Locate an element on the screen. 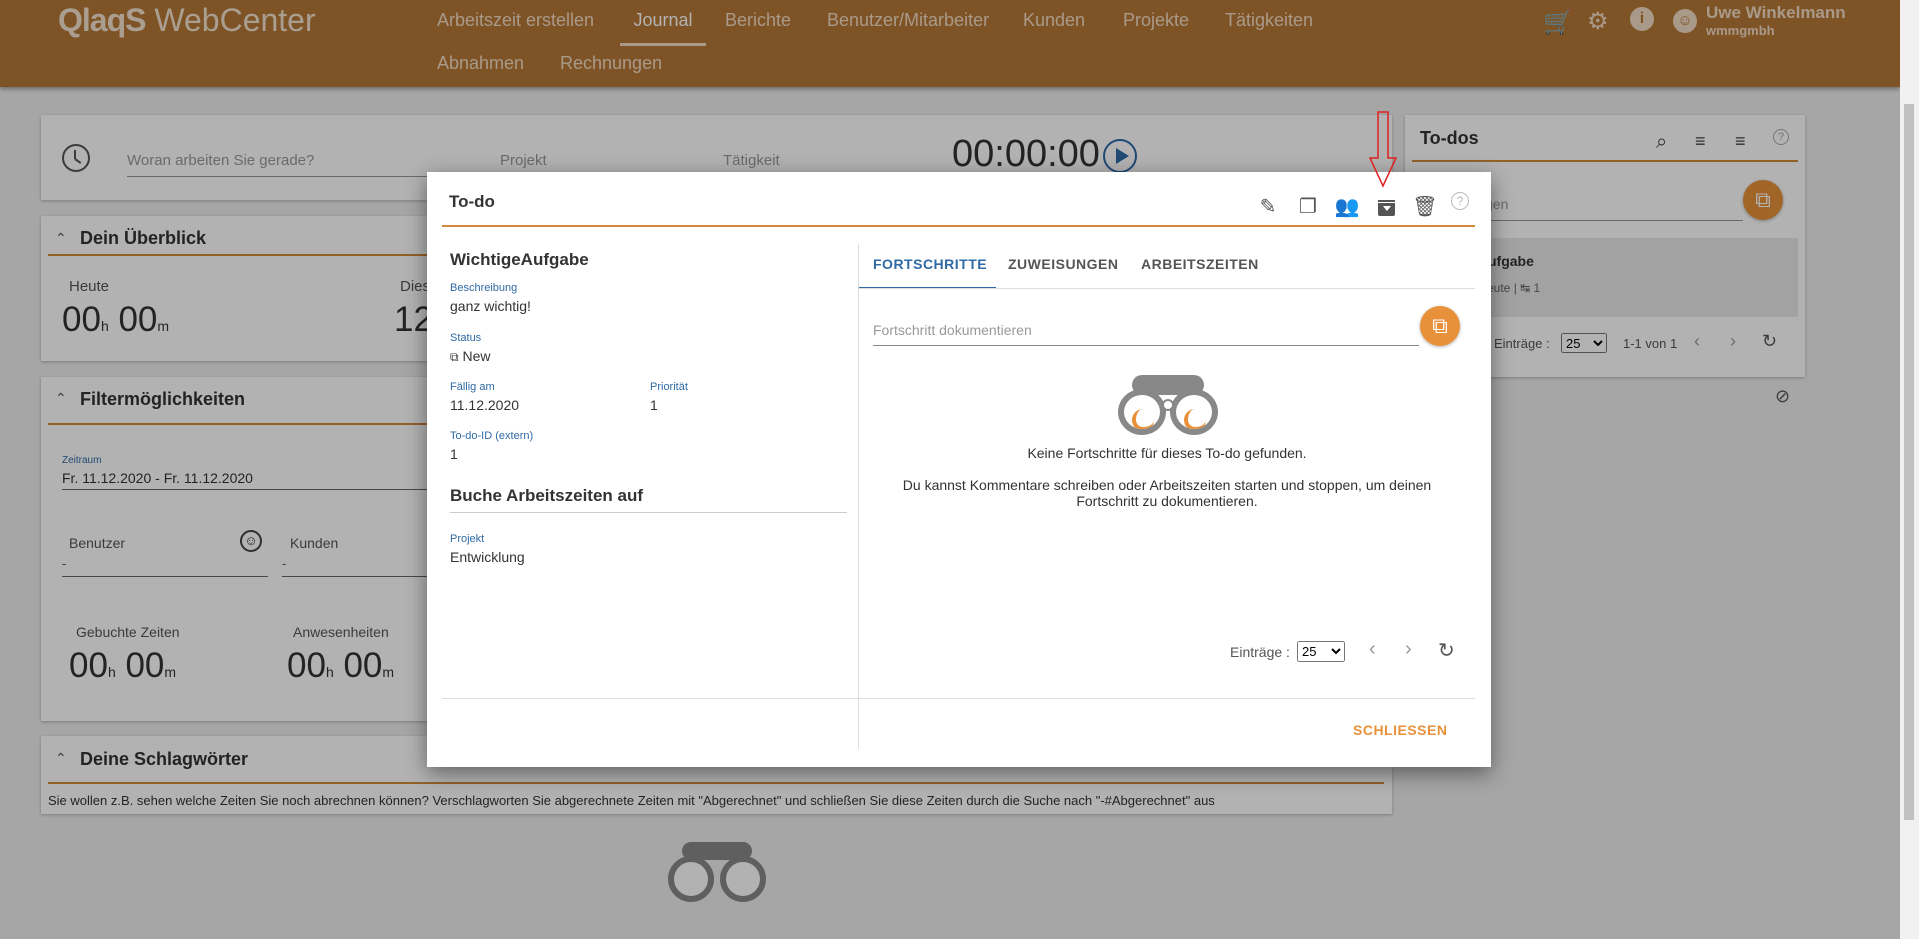  binoculars-icon is located at coordinates (1168, 405).